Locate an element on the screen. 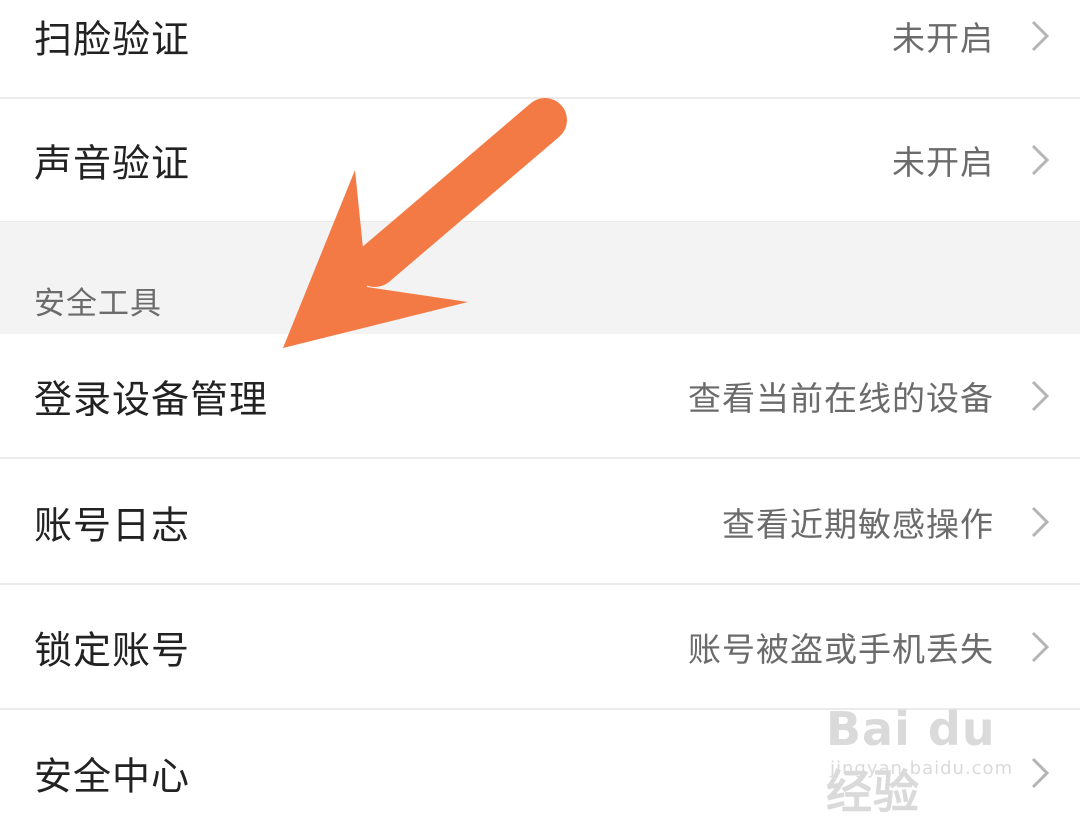 This screenshot has height=835, width=1080. row-label: 扫脸验证 is located at coordinates (112, 39).